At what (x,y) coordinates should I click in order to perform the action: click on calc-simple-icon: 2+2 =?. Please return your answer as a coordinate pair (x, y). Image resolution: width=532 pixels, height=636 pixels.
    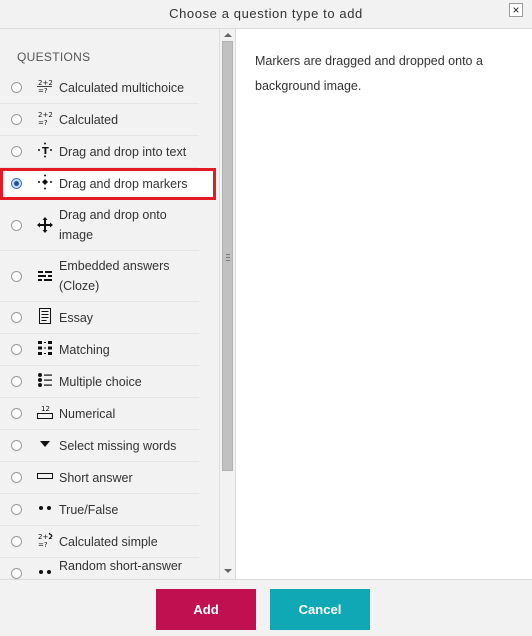
    Looking at the image, I should click on (45, 540).